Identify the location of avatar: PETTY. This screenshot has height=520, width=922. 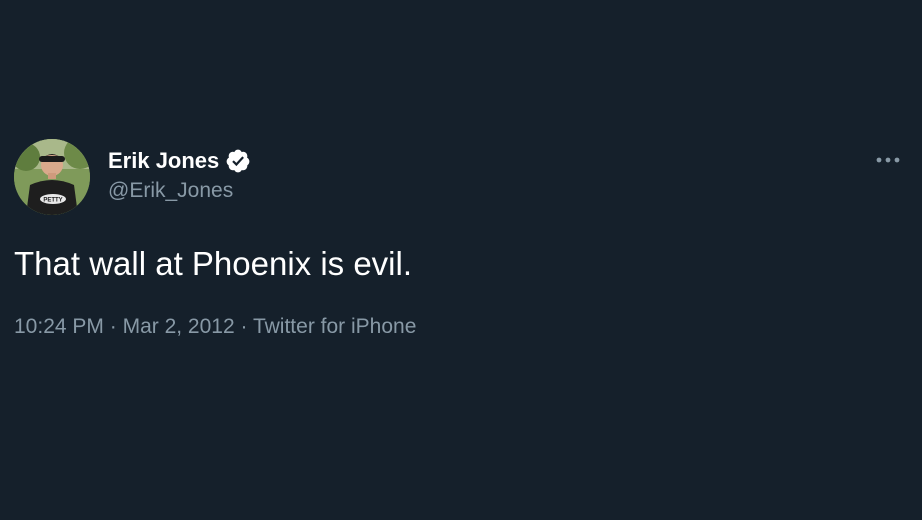
(52, 177).